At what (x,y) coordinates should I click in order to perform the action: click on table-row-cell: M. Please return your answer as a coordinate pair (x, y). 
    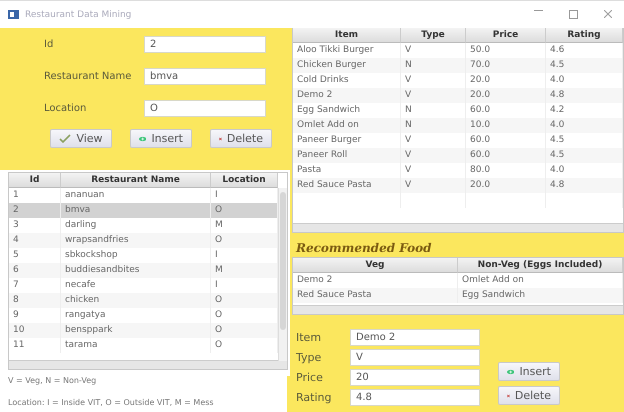
    Looking at the image, I should click on (244, 270).